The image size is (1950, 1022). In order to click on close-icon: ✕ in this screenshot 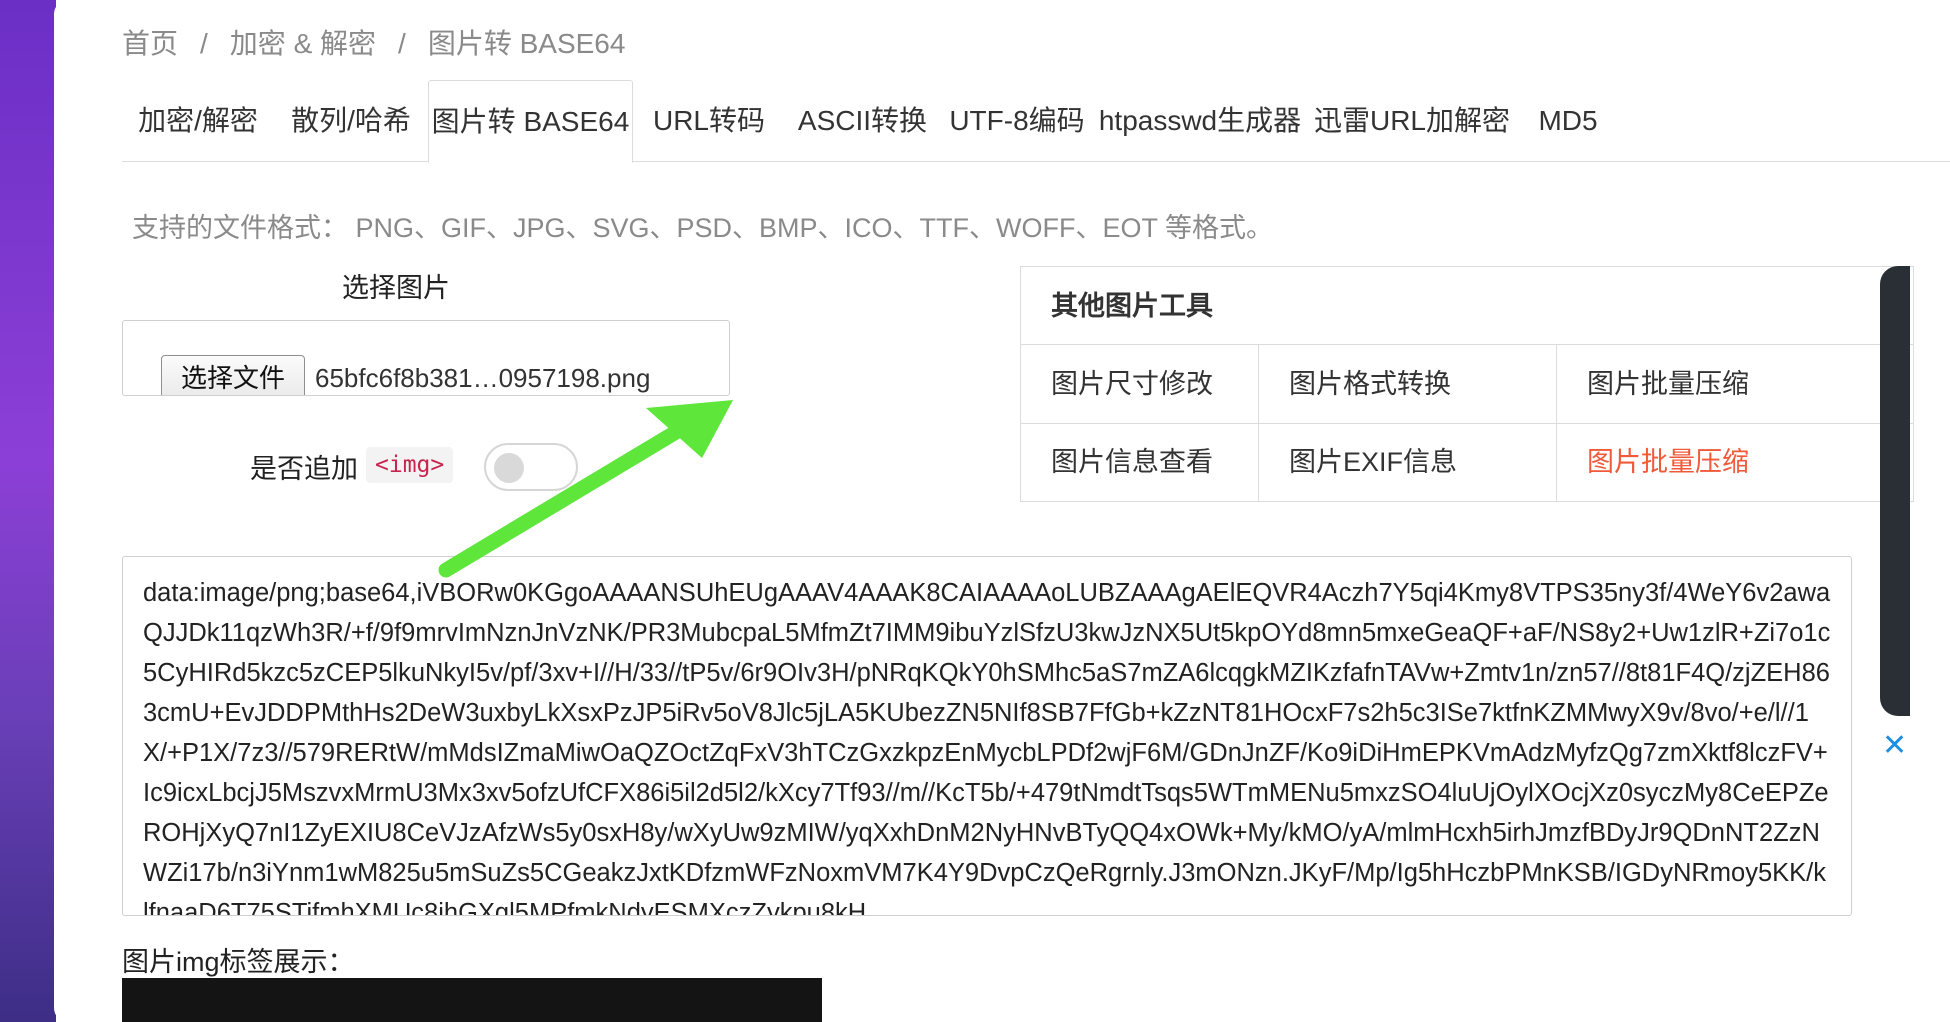, I will do `click(1894, 745)`.